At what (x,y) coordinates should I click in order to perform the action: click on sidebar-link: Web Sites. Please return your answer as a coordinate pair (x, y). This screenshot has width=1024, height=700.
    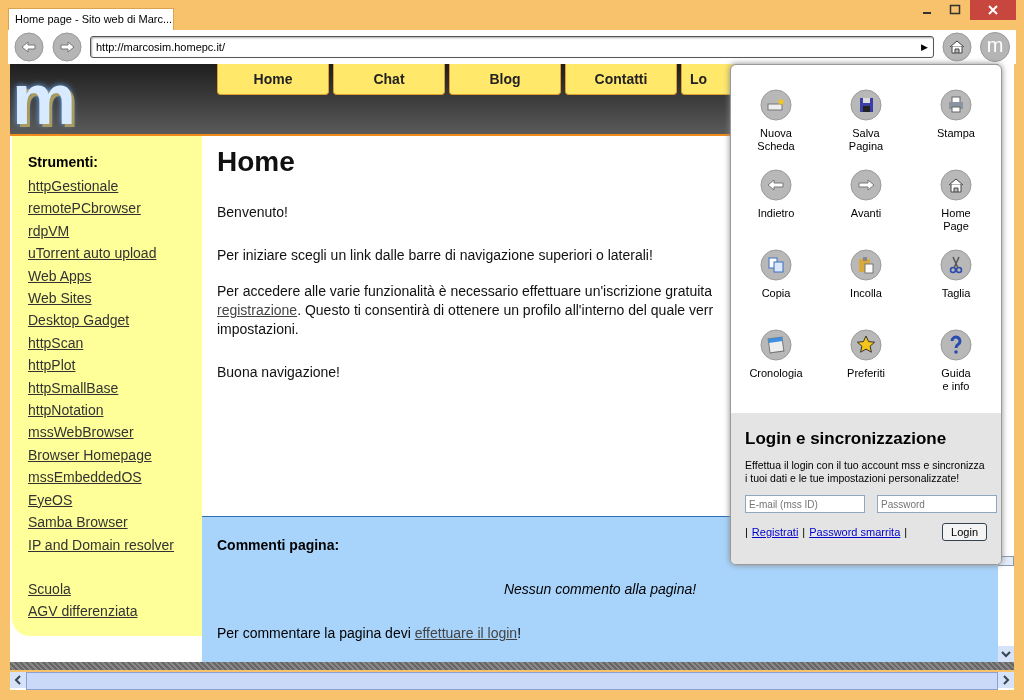
    Looking at the image, I should click on (60, 298).